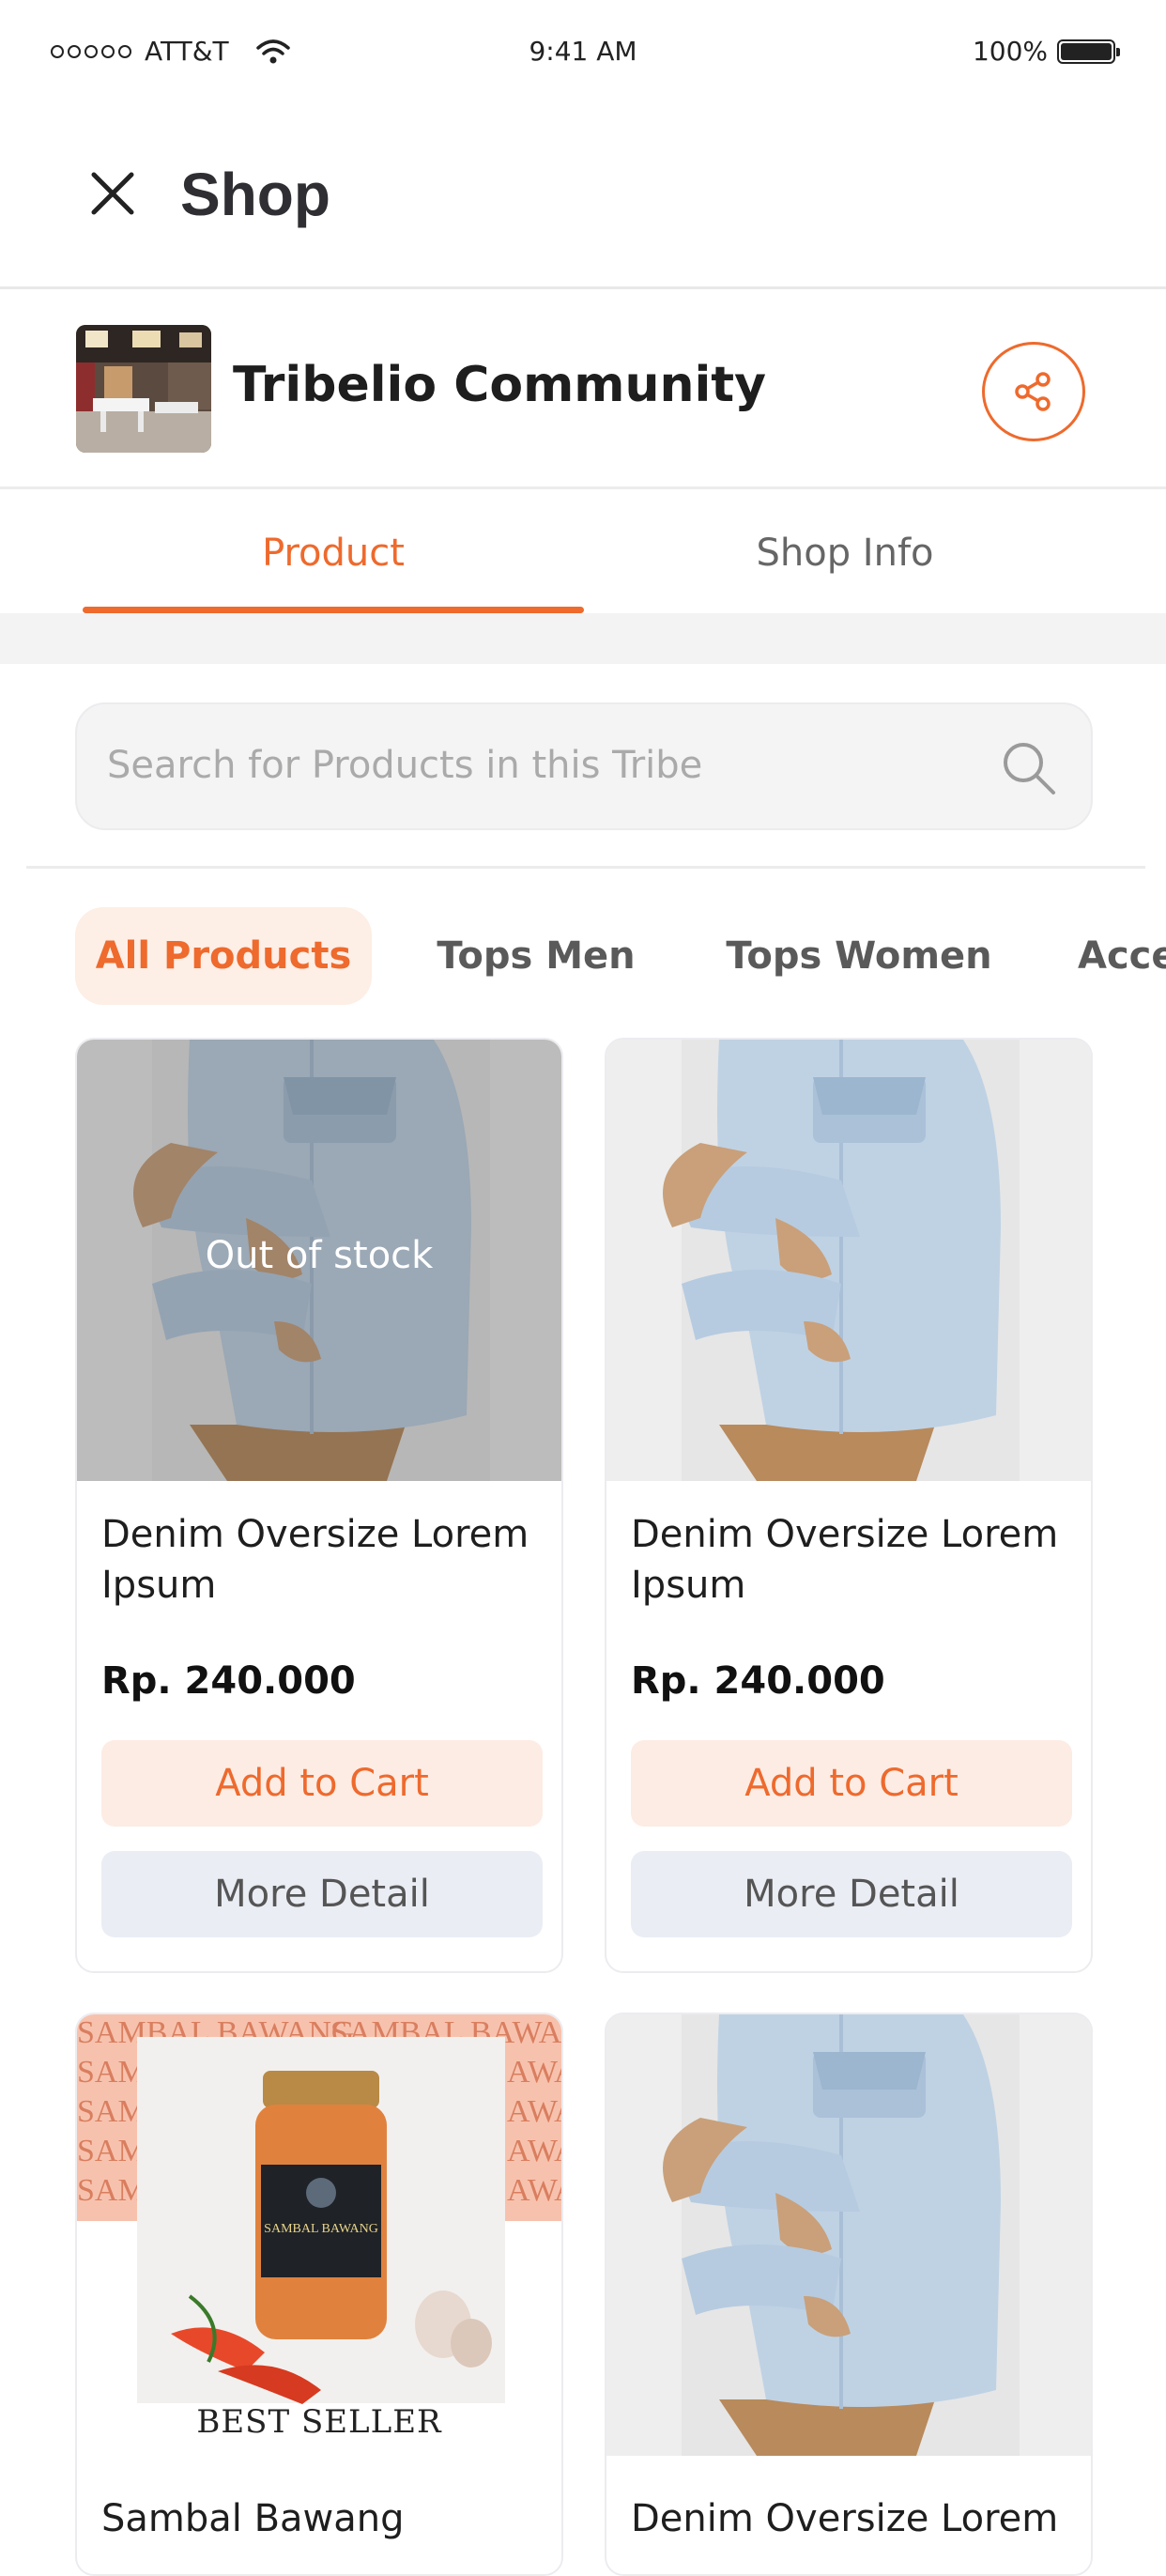  I want to click on out-of-stock-overlay: Out of stock, so click(319, 1260).